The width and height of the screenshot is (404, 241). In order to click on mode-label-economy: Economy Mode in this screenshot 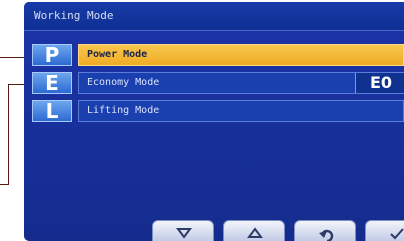, I will do `click(123, 82)`.